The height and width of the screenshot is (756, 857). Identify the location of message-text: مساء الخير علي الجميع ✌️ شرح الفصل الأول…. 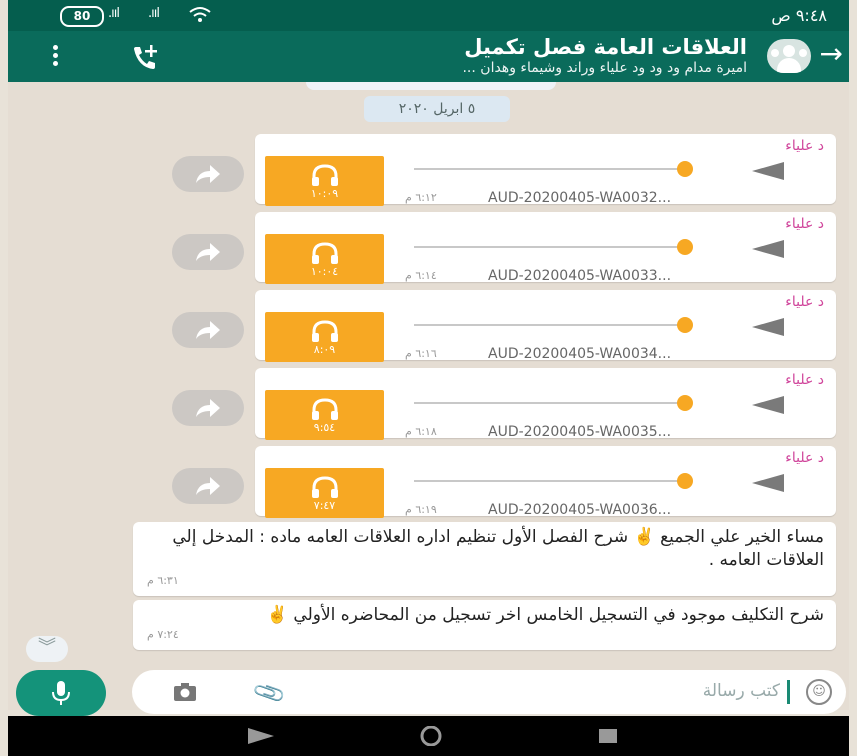
(498, 548).